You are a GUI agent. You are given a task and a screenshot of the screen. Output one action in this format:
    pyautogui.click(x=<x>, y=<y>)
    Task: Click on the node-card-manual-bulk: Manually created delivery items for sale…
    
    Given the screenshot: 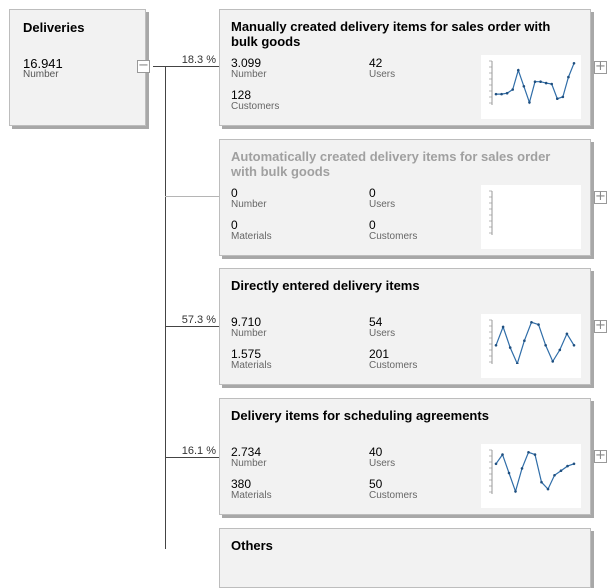 What is the action you would take?
    pyautogui.click(x=413, y=67)
    